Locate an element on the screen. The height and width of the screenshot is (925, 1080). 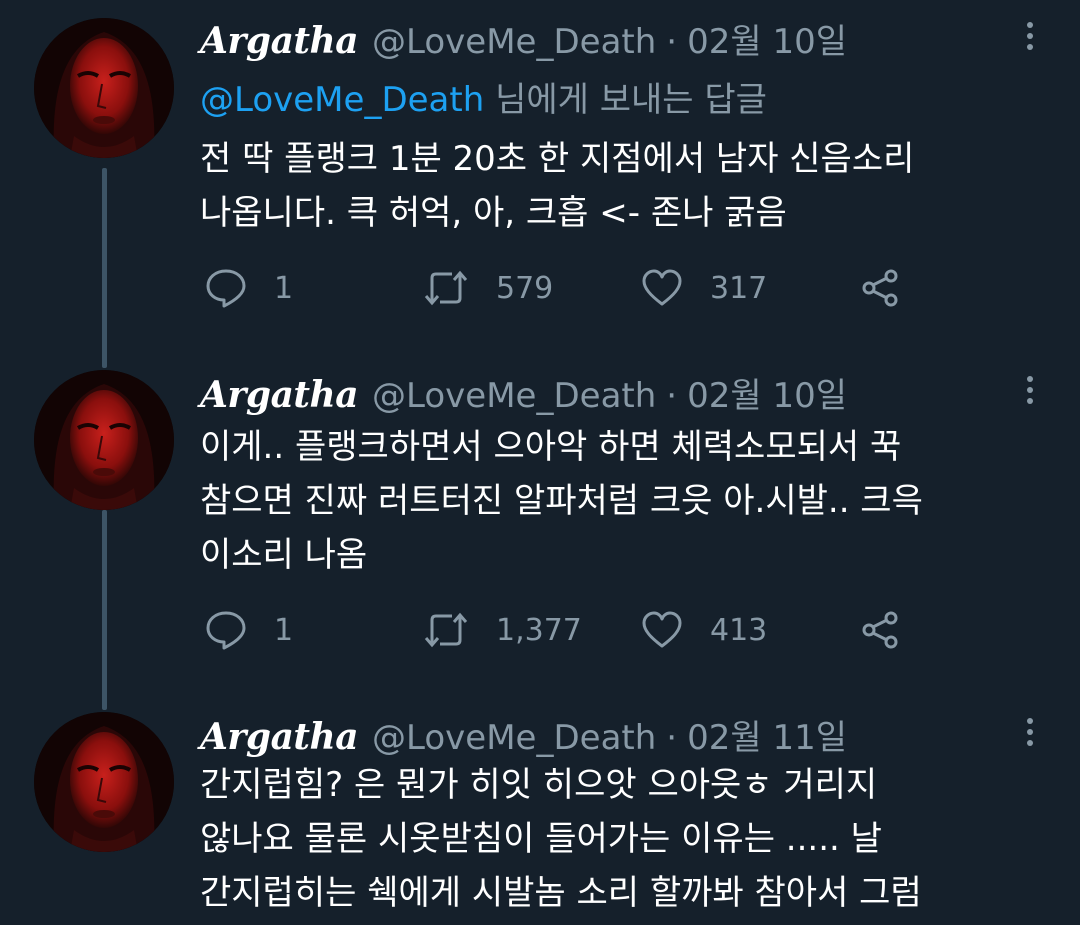
tweet-text-line: 않나요 물론 시옷받침이 들어가는 이유는 ..... 날 is located at coordinates (541, 839).